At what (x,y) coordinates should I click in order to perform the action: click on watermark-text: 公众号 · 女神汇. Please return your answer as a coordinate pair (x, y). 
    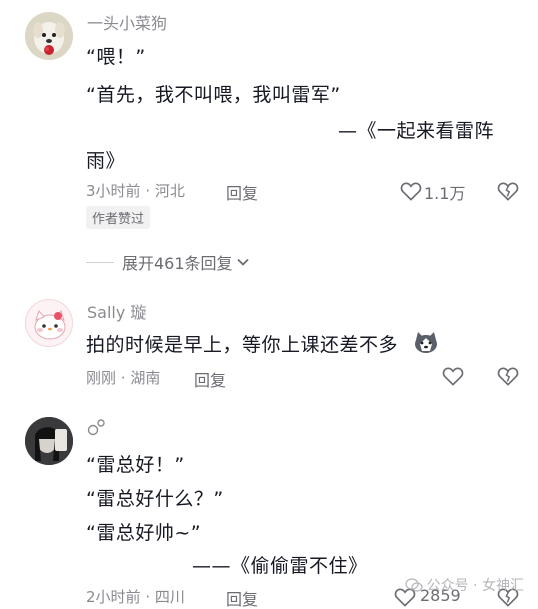
    Looking at the image, I should click on (475, 586).